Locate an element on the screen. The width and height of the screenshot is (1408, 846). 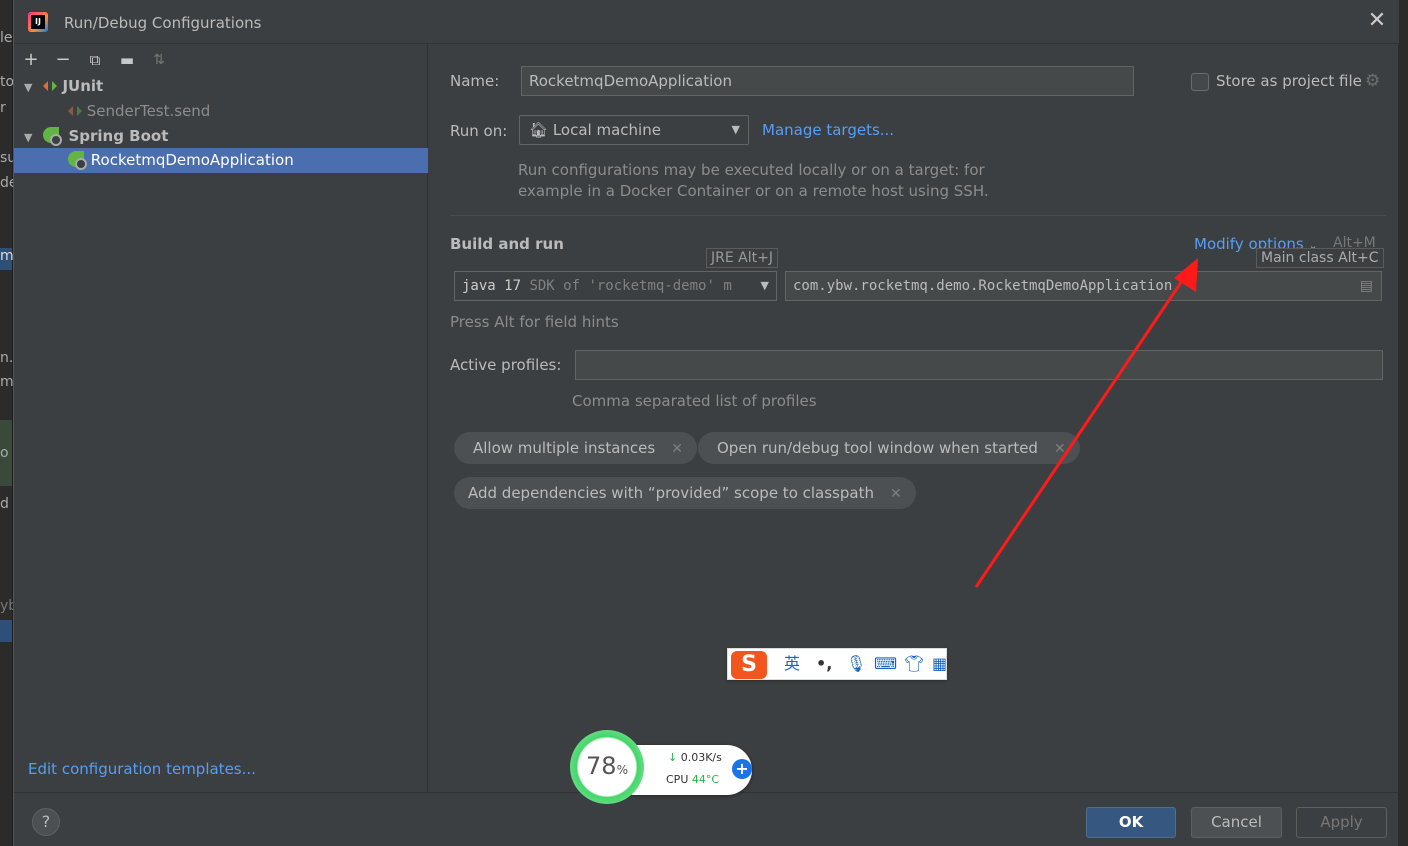
tree-label: SenderTest.send is located at coordinates (148, 111).